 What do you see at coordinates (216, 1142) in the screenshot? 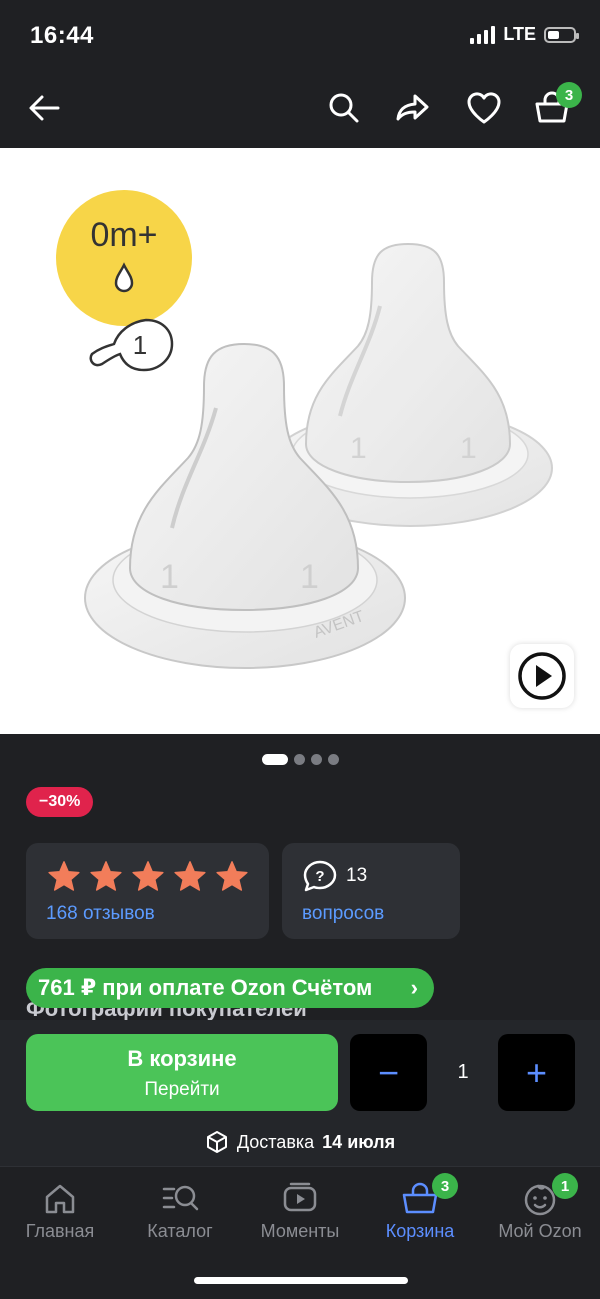
I see `box-icon` at bounding box center [216, 1142].